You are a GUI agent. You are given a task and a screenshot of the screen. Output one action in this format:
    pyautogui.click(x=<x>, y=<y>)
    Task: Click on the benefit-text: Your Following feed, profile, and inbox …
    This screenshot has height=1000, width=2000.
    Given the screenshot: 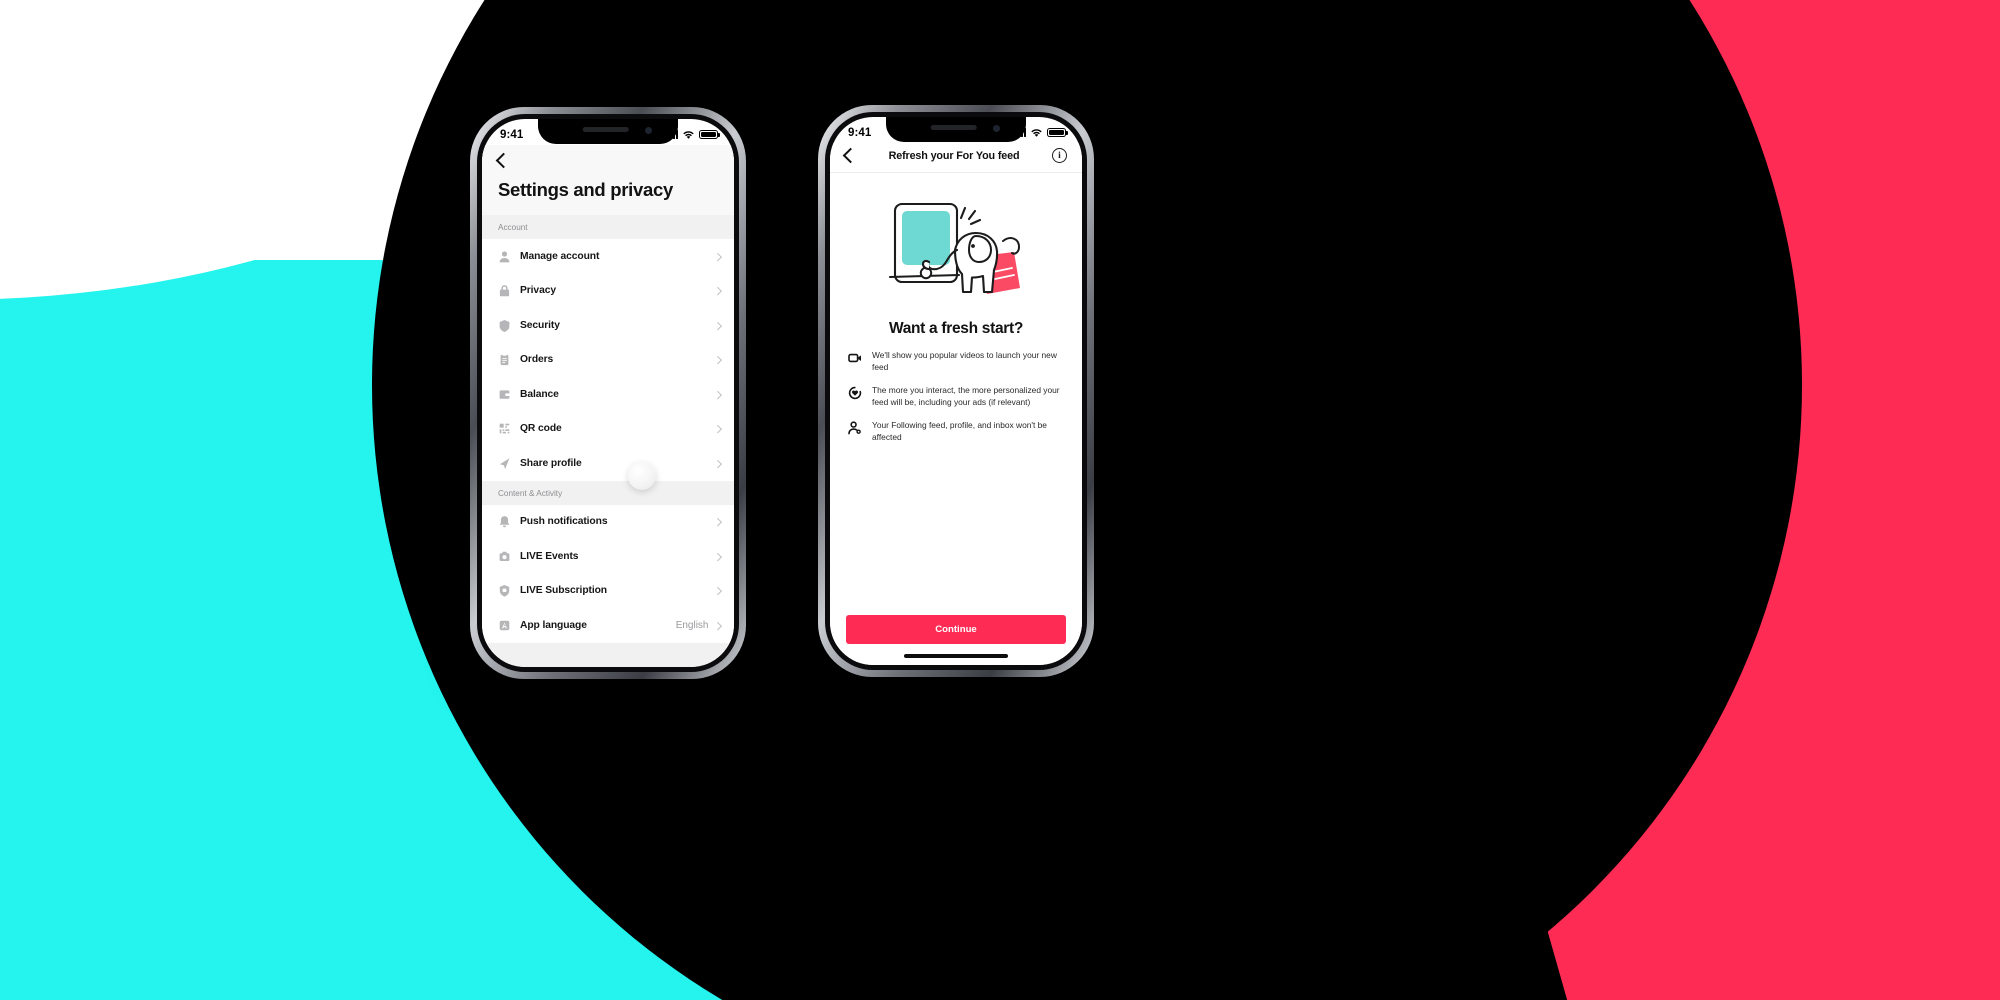 What is the action you would take?
    pyautogui.click(x=959, y=430)
    